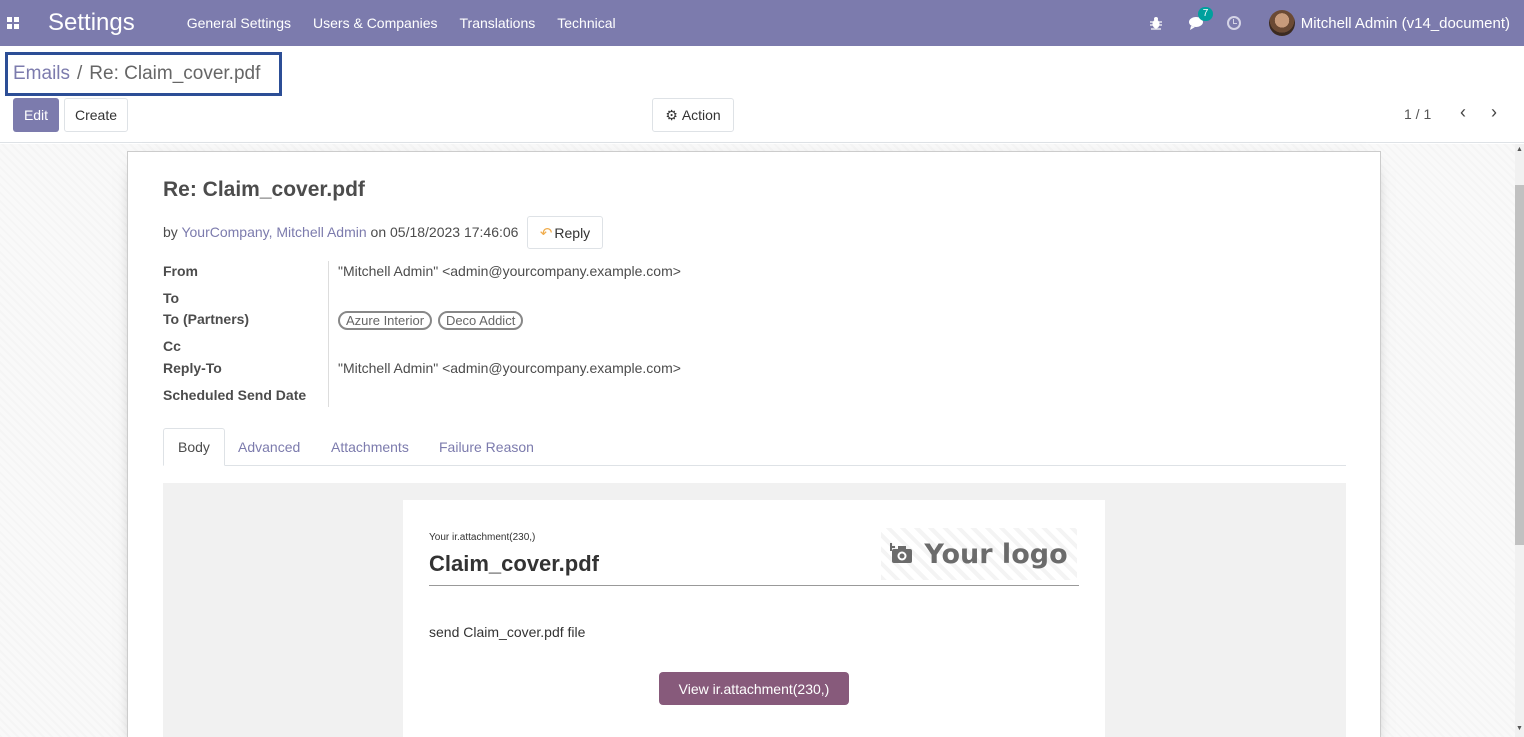  I want to click on avatar, so click(1281, 23).